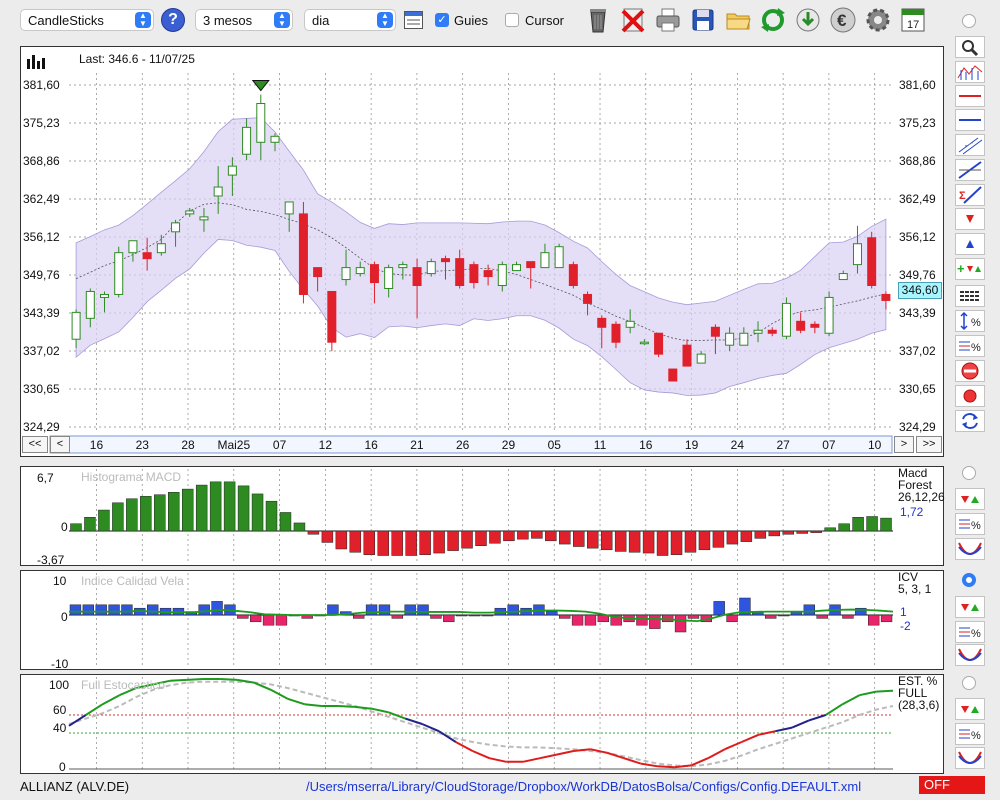 This screenshot has width=1000, height=800. Describe the element at coordinates (132, 581) in the screenshot. I see `icv-title: Indice Calidad Vela` at that location.